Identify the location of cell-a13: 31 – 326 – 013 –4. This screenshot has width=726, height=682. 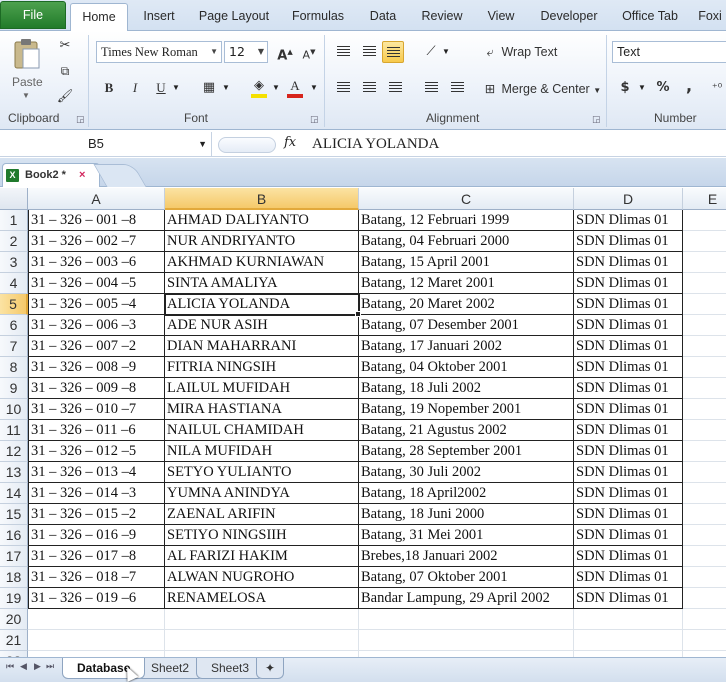
(96, 472).